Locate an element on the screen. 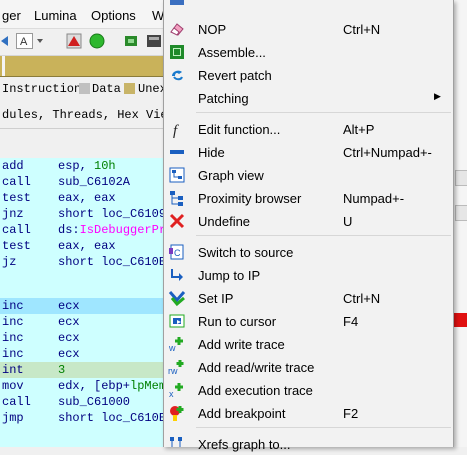 The width and height of the screenshot is (467, 455). asm-operand-part: esp, is located at coordinates (76, 166).